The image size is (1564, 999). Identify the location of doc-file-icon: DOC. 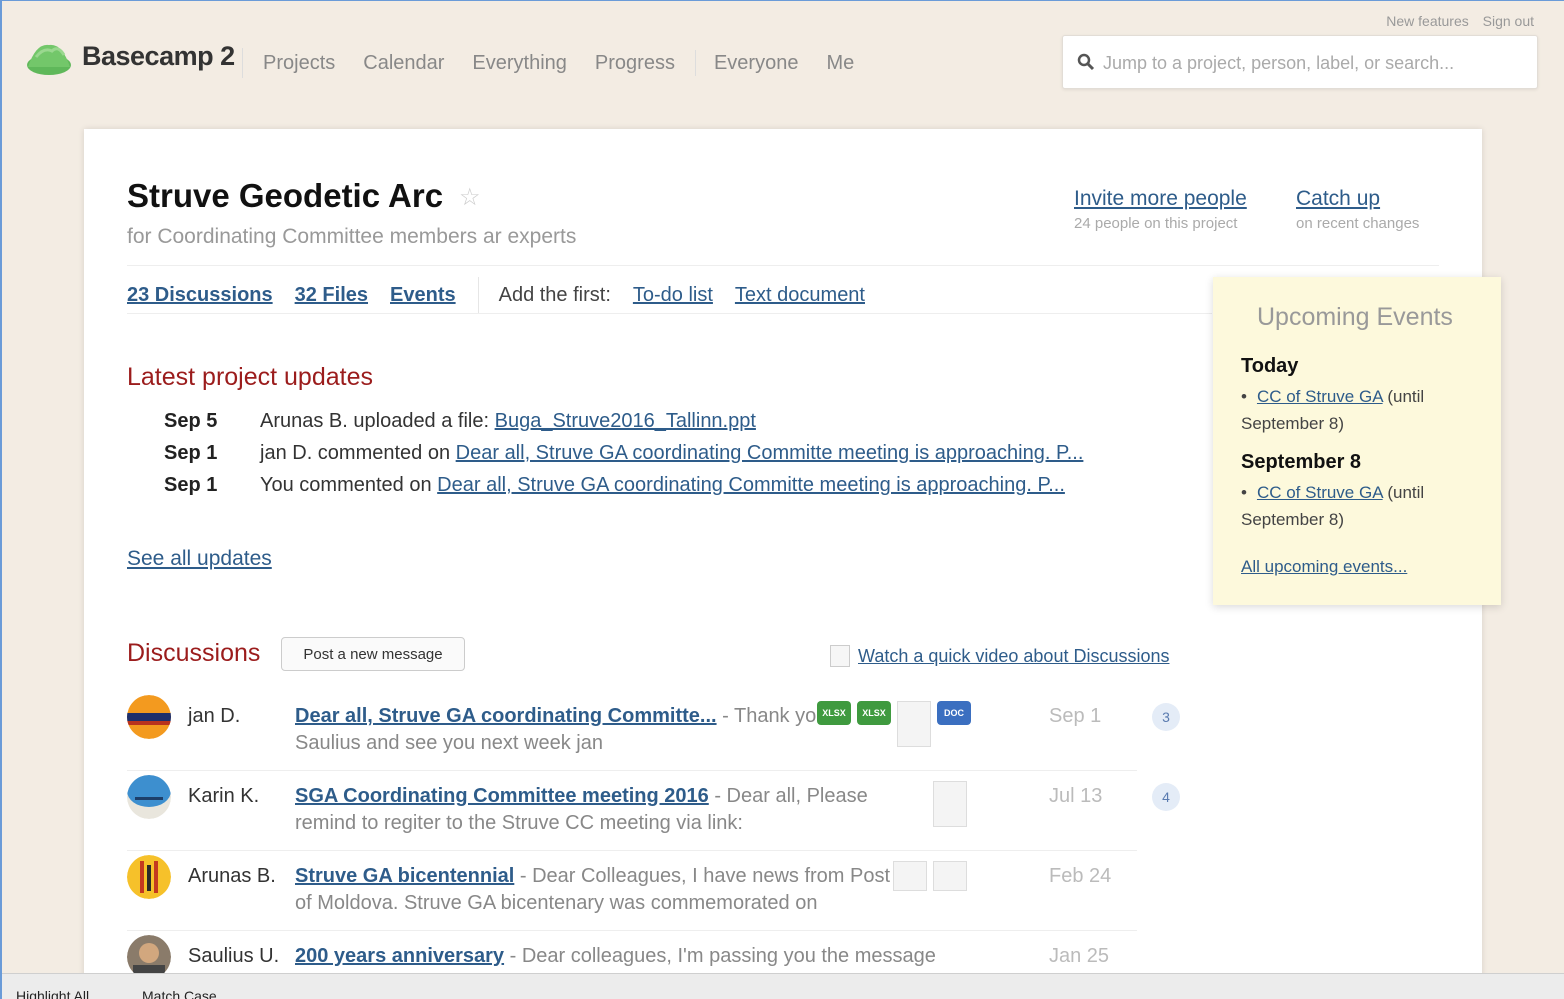
(954, 713).